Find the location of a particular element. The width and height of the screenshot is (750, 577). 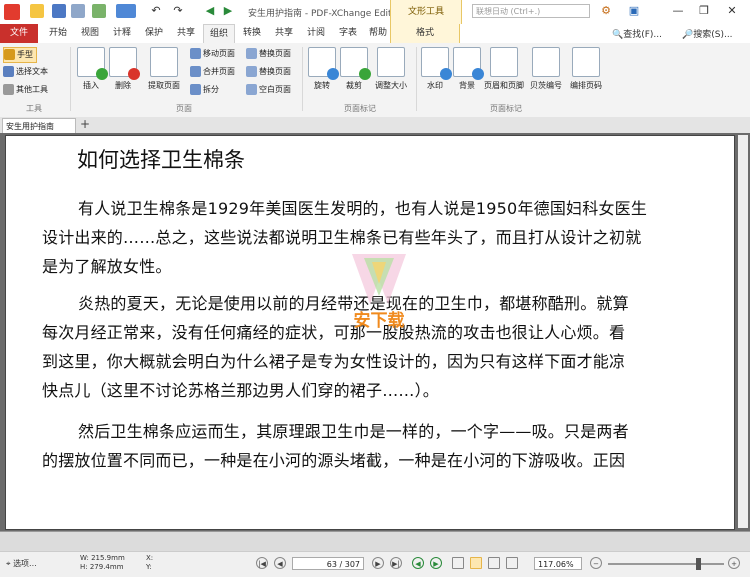

new-tab-icon: + is located at coordinates (86, 124).